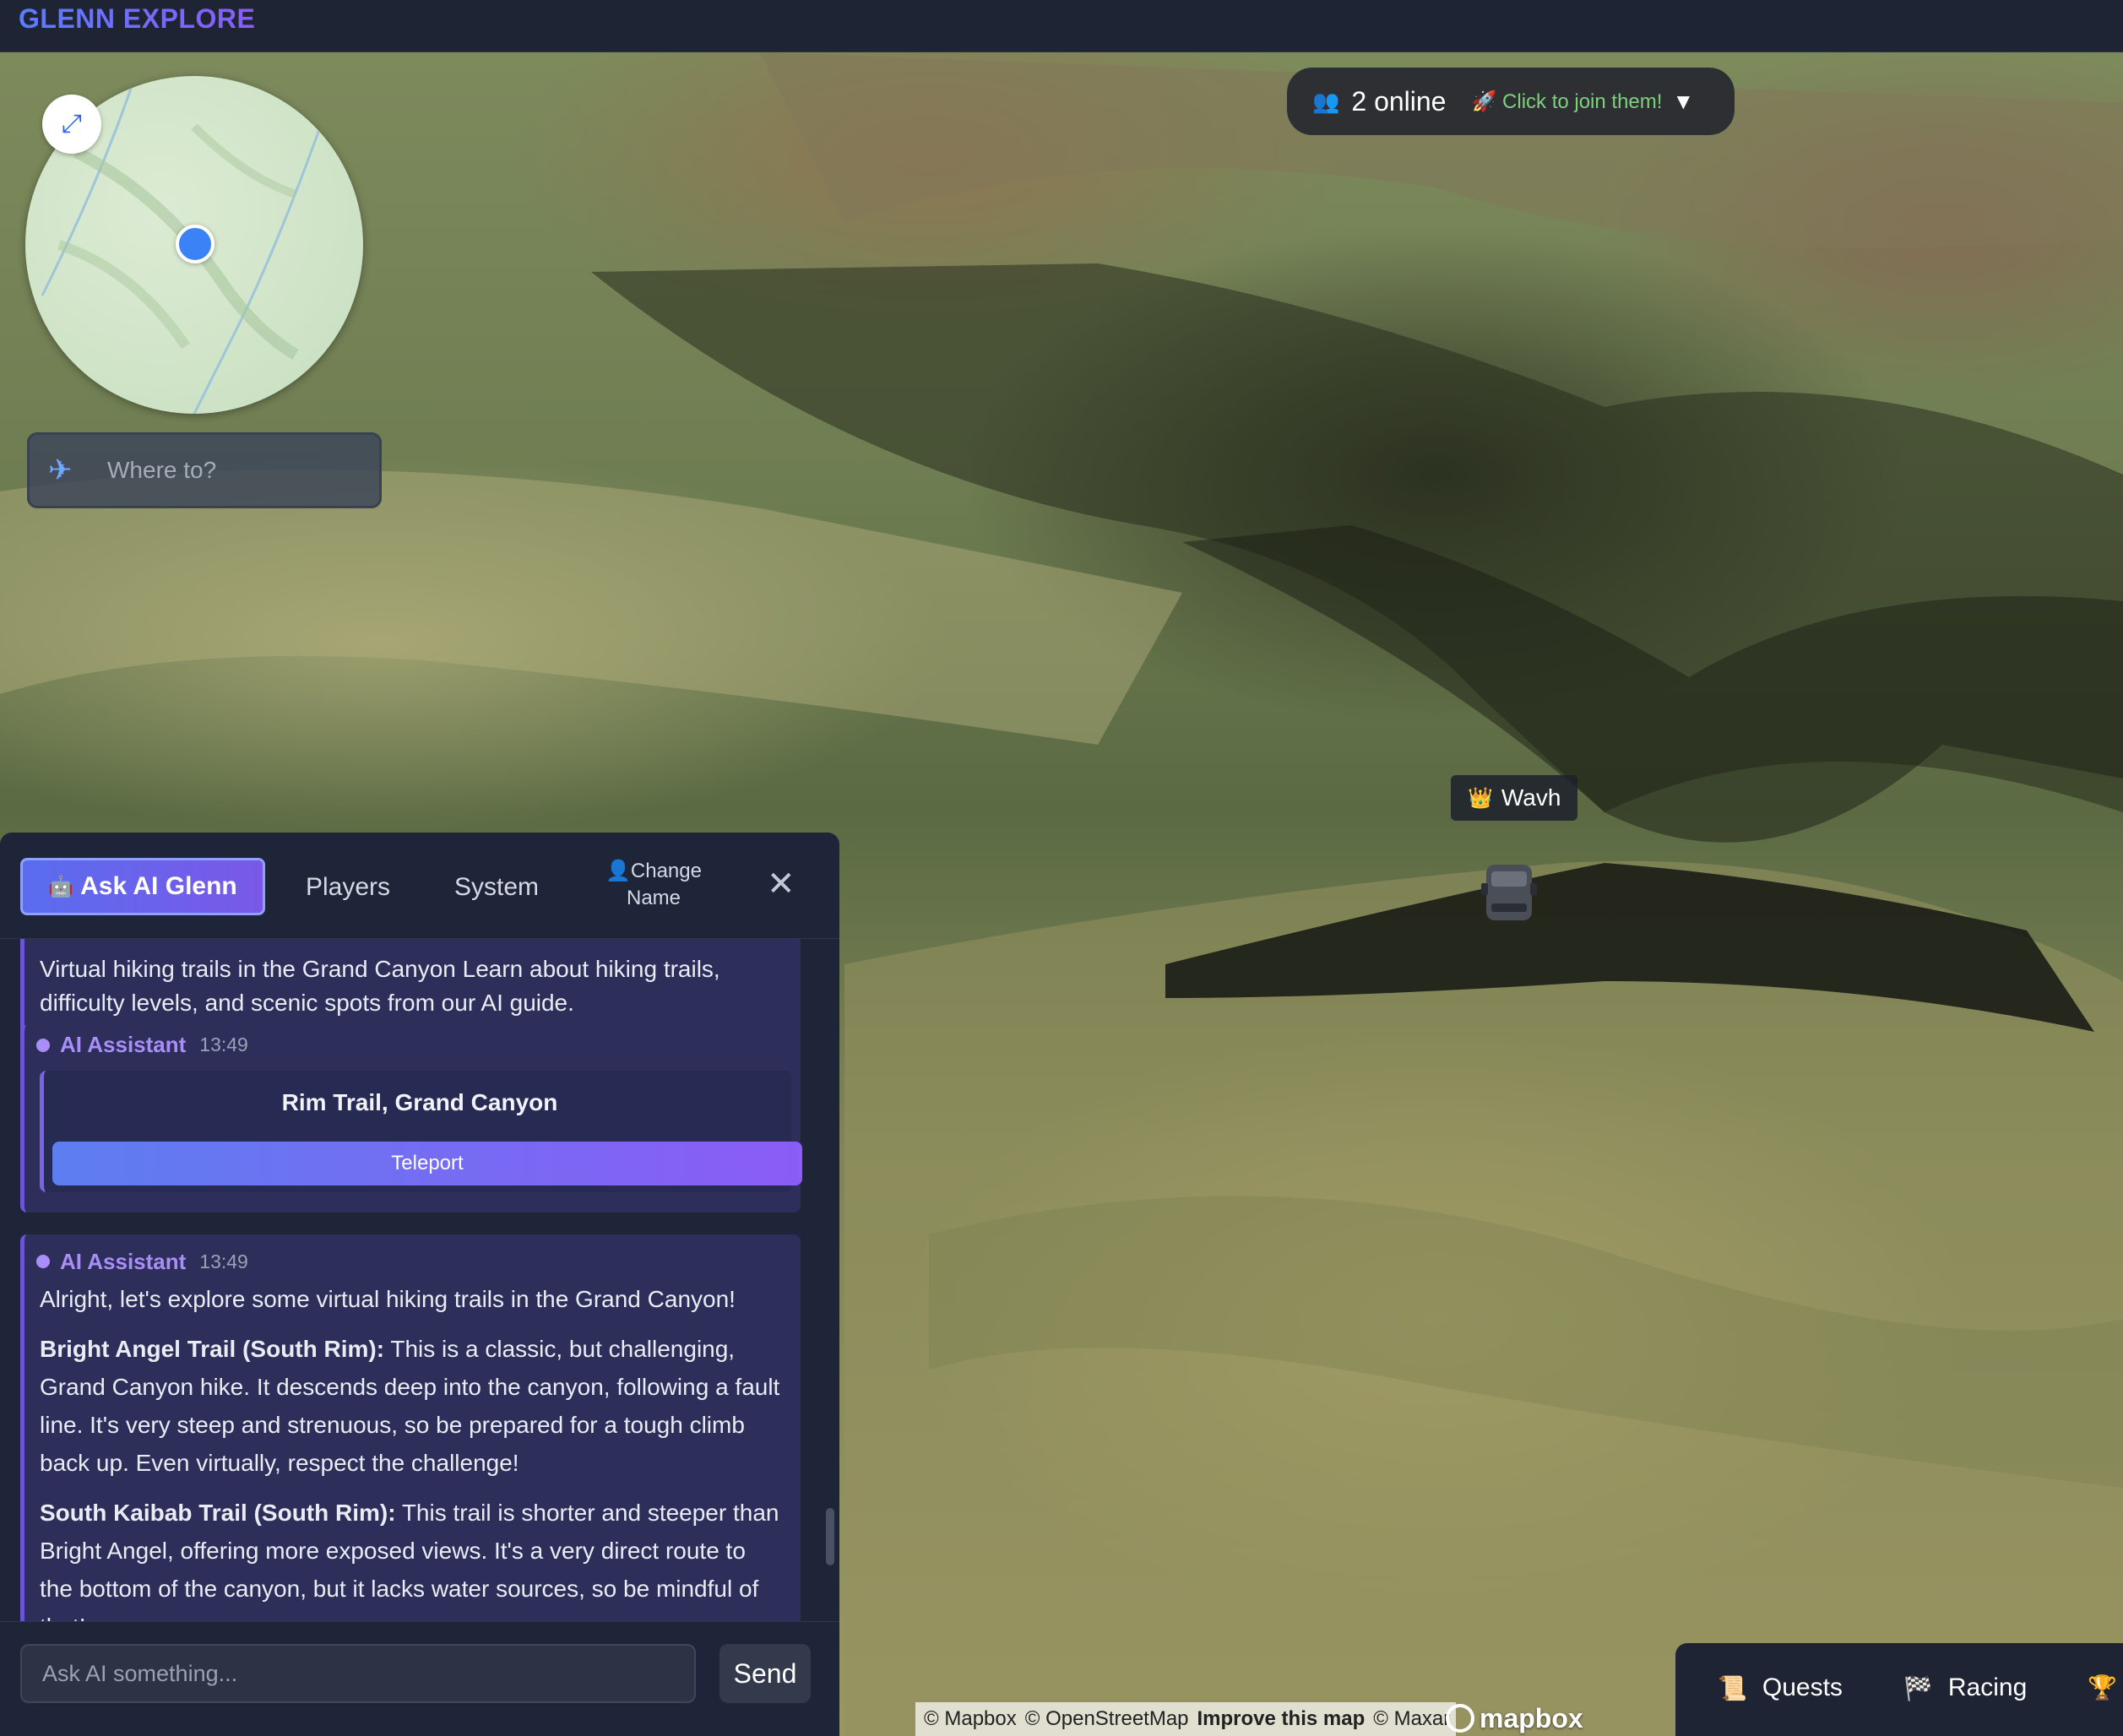 This screenshot has width=2123, height=1736. What do you see at coordinates (2102, 1688) in the screenshot?
I see `trophy-icon: 🏆` at bounding box center [2102, 1688].